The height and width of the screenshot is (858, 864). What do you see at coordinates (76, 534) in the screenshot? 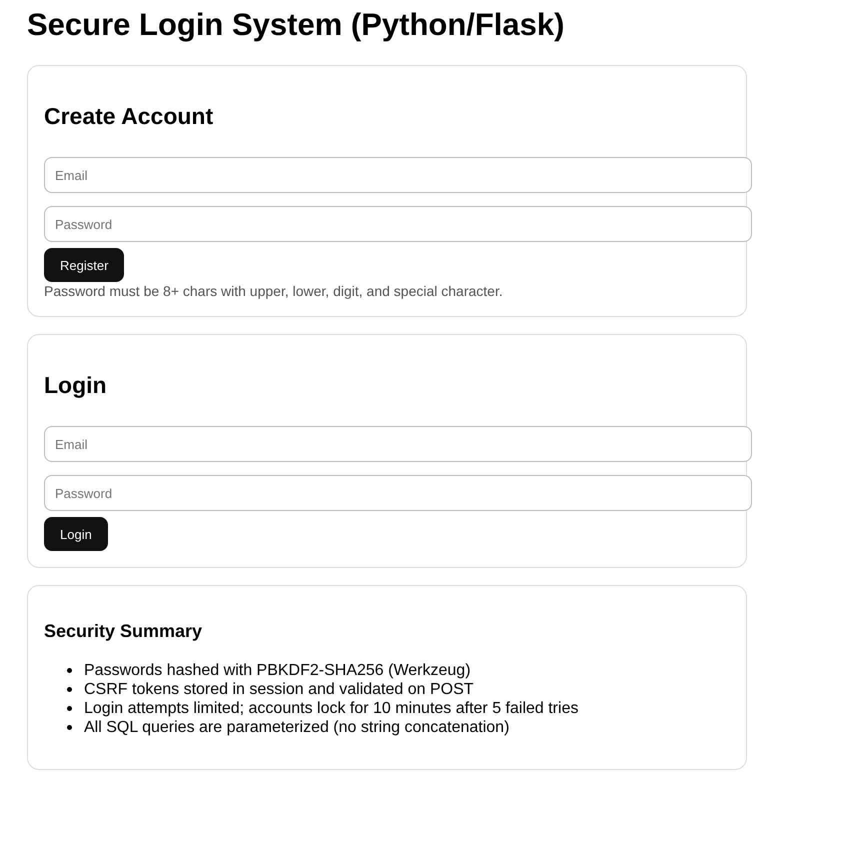
I see `submit-button: Login` at bounding box center [76, 534].